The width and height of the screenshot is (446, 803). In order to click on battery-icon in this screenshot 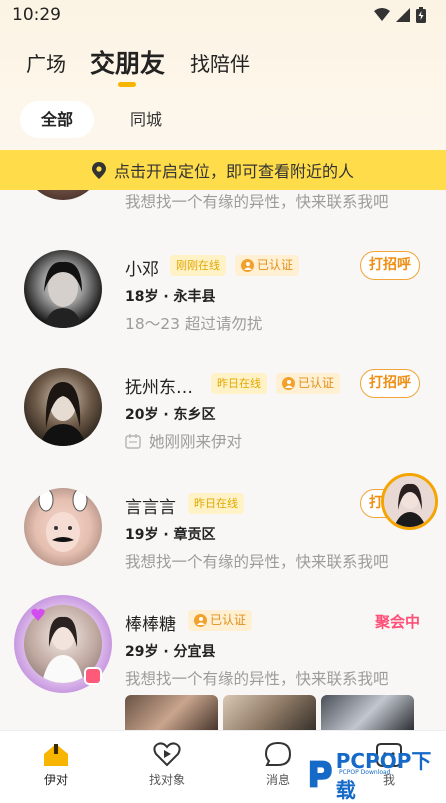, I will do `click(421, 15)`.